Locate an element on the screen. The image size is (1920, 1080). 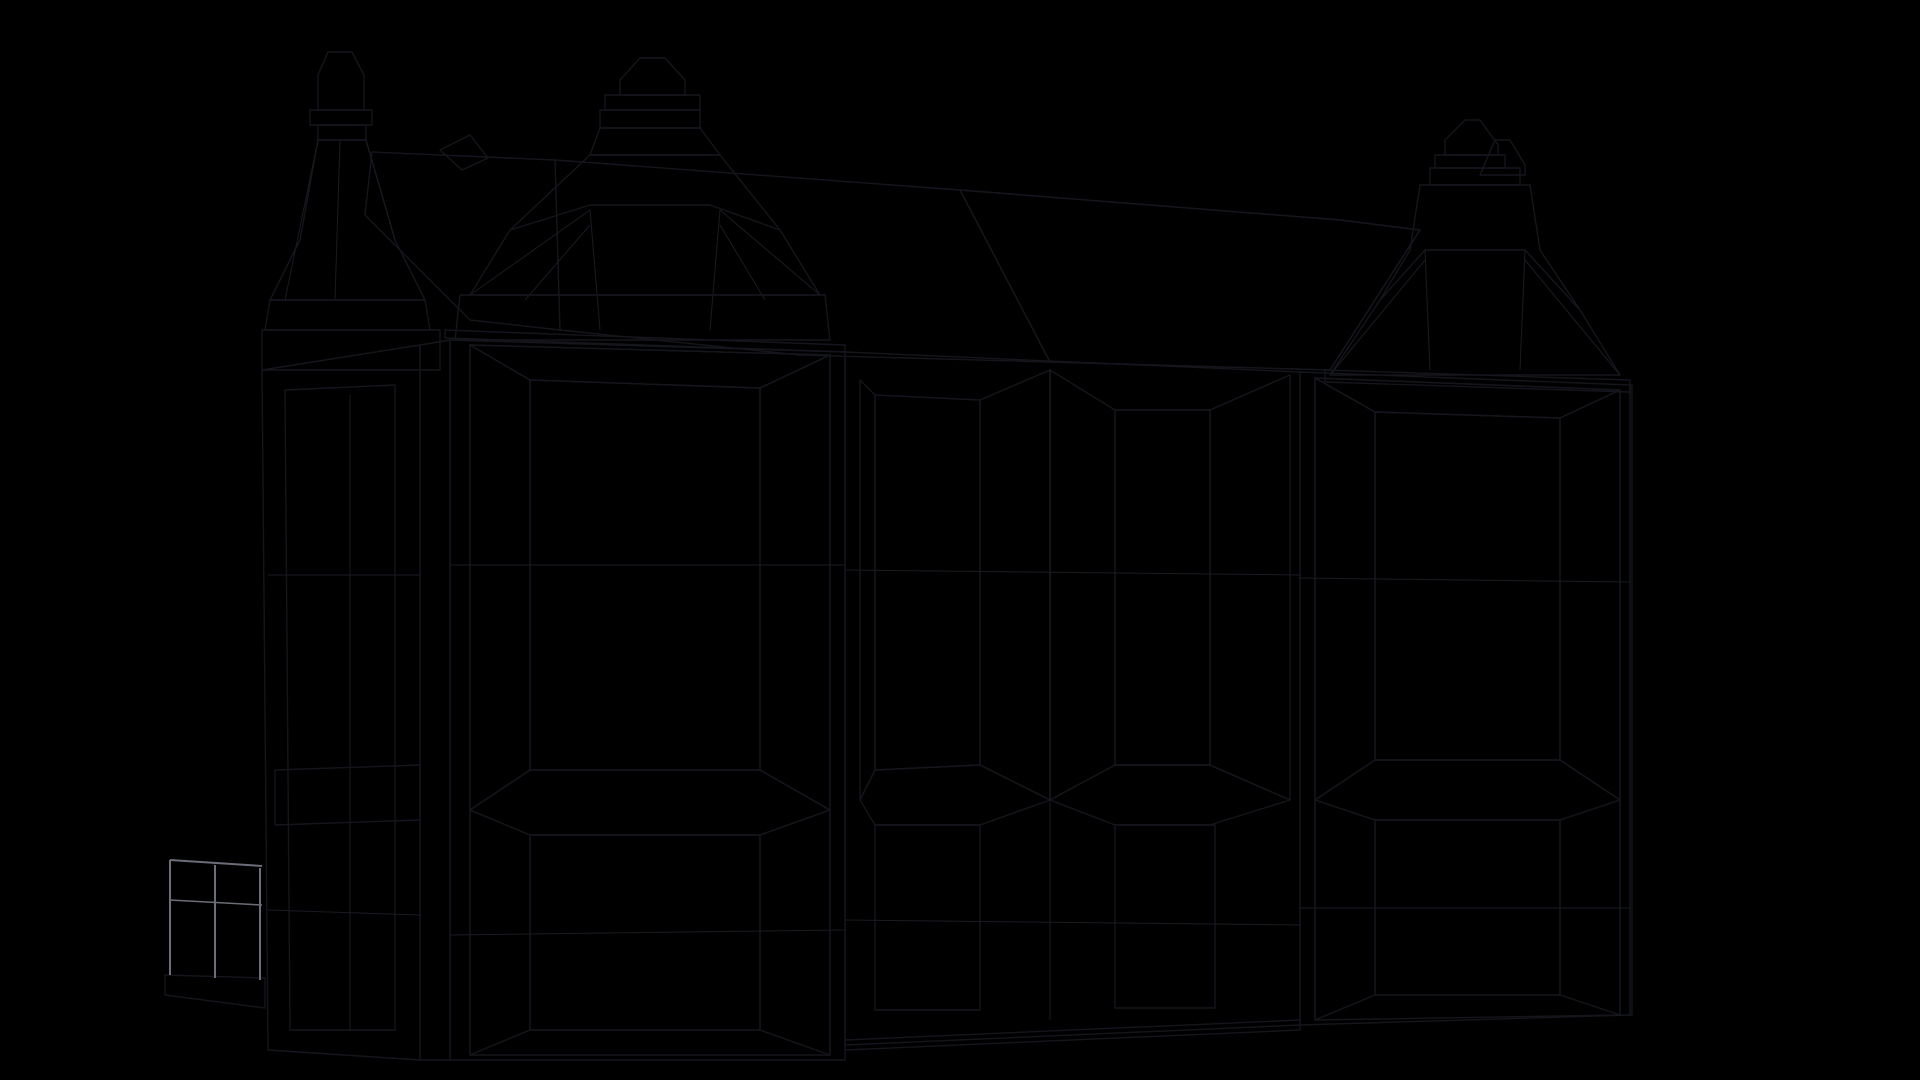
left-gable-tower is located at coordinates (351, 211).